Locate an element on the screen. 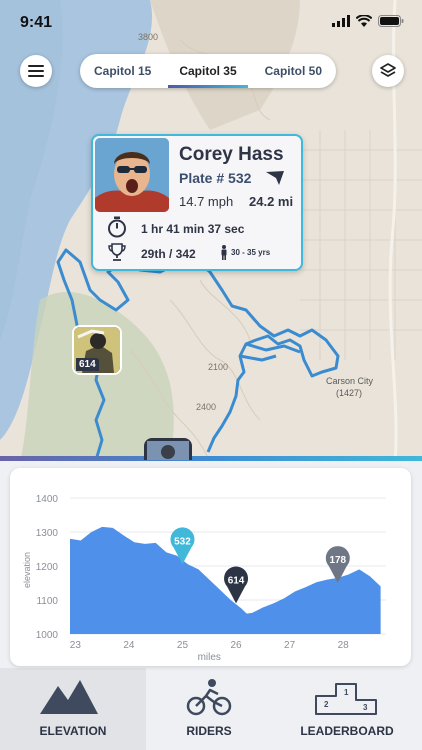 The height and width of the screenshot is (750, 422). tab-leaderboard-label: LEADERBOARD is located at coordinates (347, 731).